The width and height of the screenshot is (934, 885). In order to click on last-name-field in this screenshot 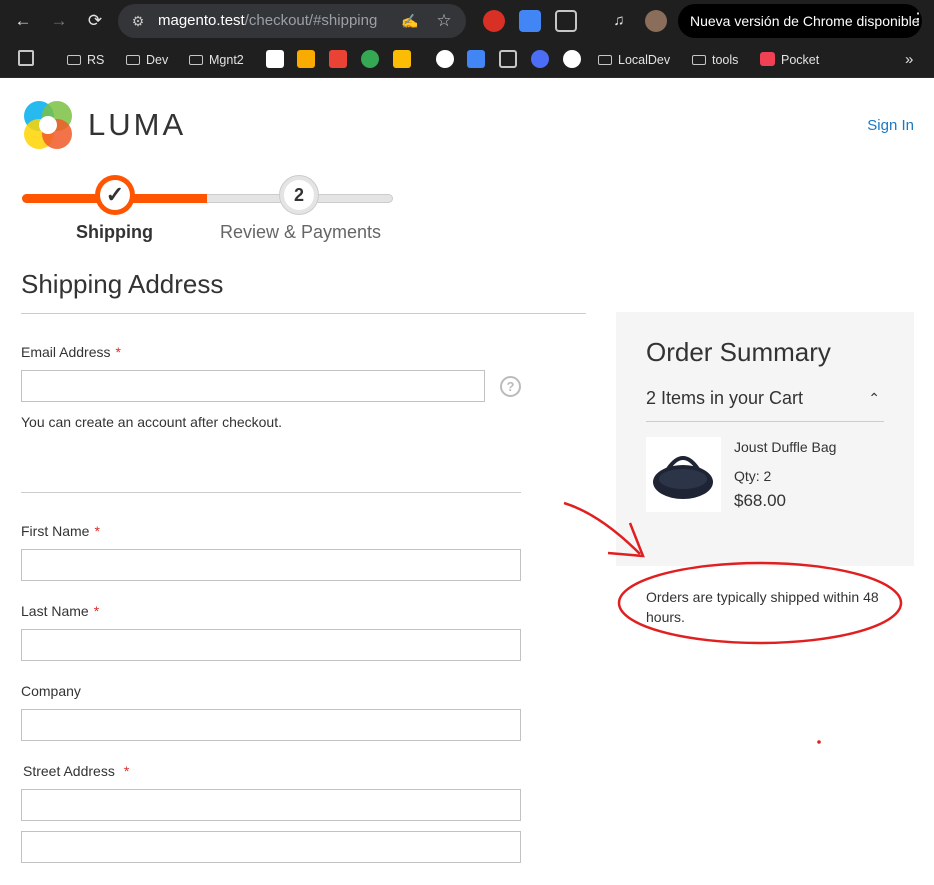, I will do `click(271, 645)`.